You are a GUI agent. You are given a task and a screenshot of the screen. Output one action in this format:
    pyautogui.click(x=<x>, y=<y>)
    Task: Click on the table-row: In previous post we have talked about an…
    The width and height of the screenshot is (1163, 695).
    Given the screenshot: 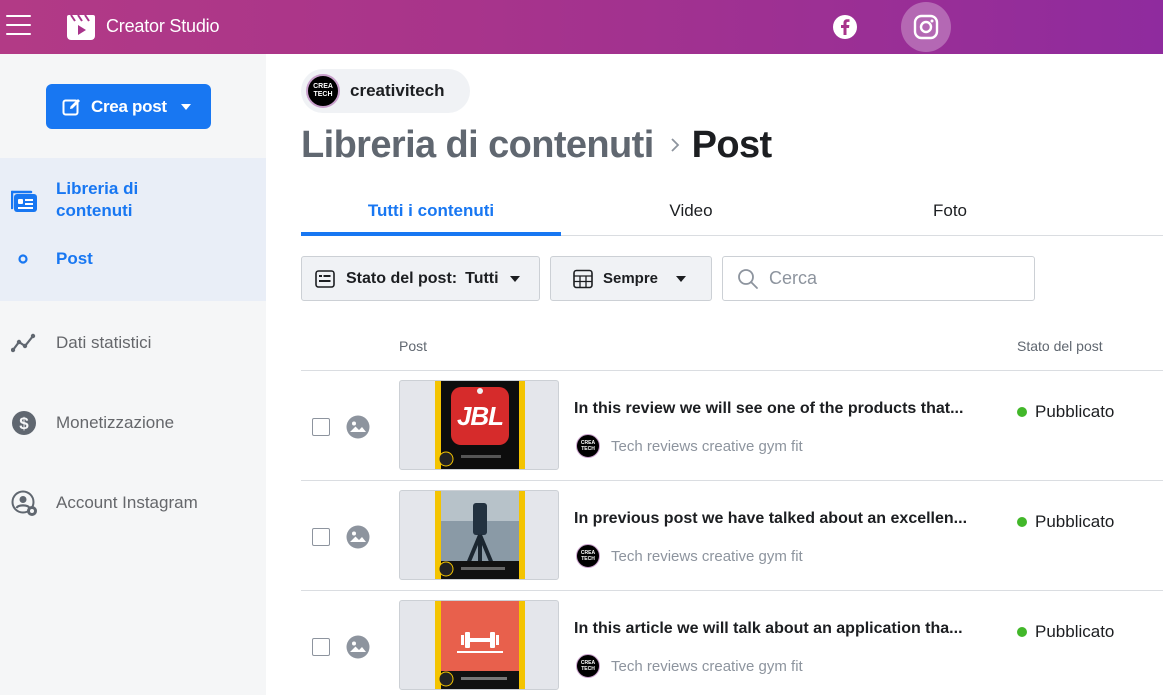 What is the action you would take?
    pyautogui.click(x=732, y=535)
    